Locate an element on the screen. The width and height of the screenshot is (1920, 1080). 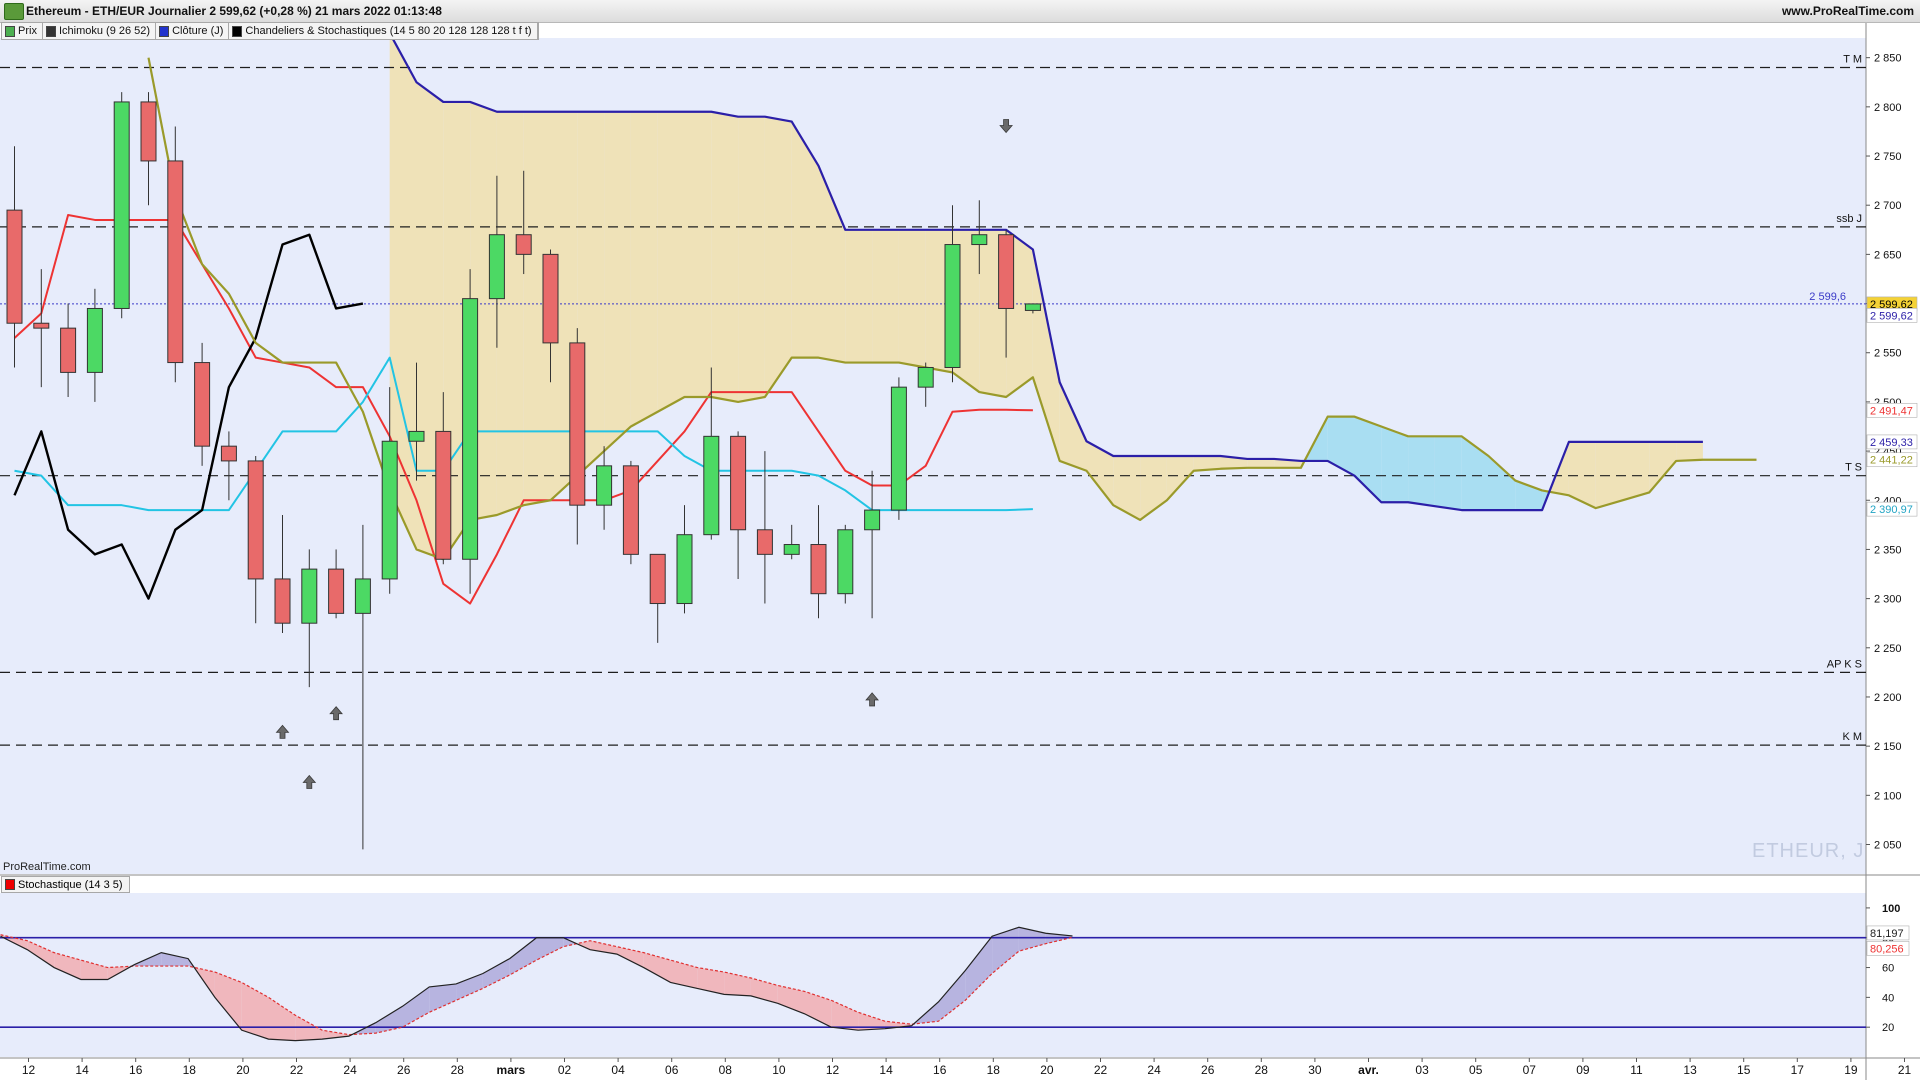
x-tick-label: avr. is located at coordinates (1368, 1070).